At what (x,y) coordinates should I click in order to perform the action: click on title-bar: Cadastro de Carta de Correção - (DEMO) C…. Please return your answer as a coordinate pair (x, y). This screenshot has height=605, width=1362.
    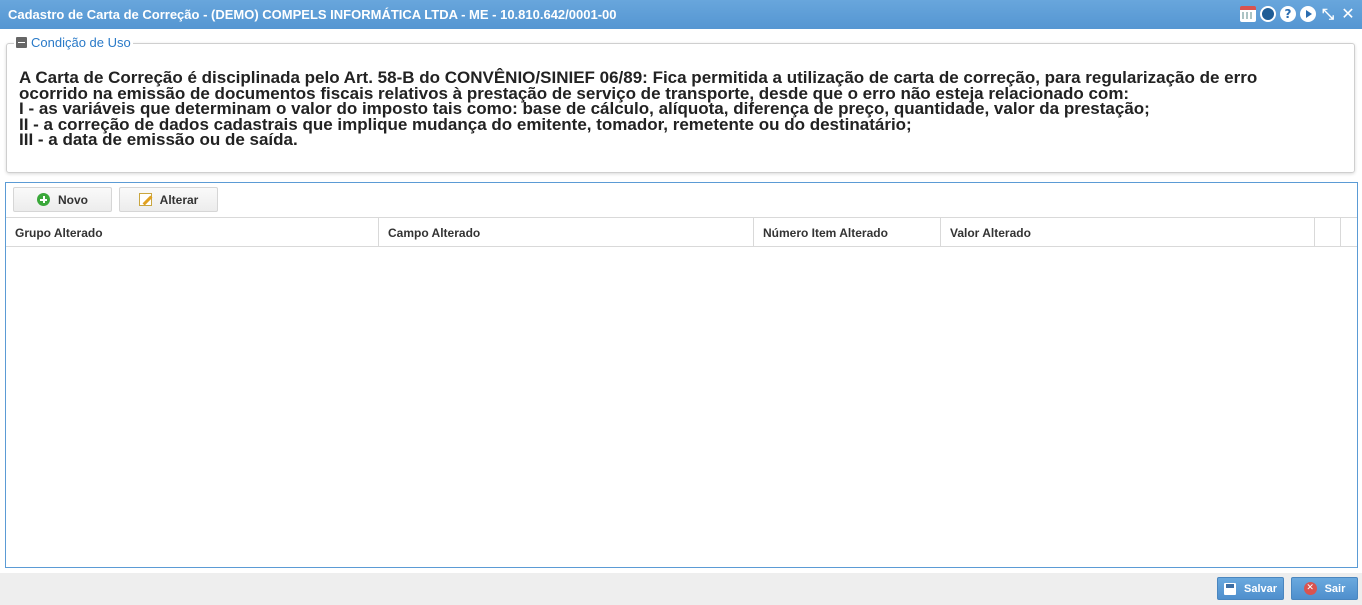
    Looking at the image, I should click on (681, 14).